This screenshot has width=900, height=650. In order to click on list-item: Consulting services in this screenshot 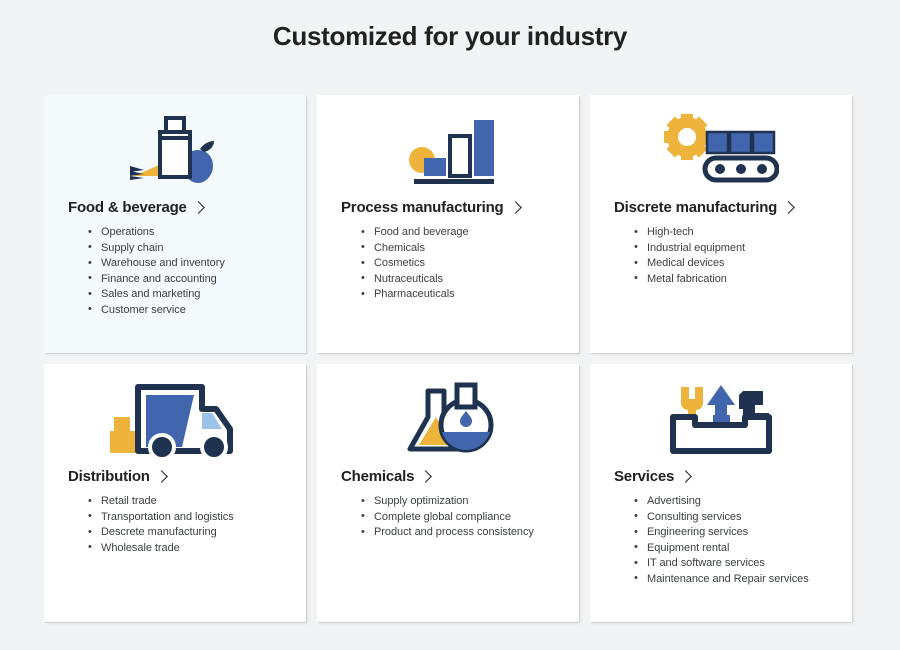, I will do `click(732, 517)`.